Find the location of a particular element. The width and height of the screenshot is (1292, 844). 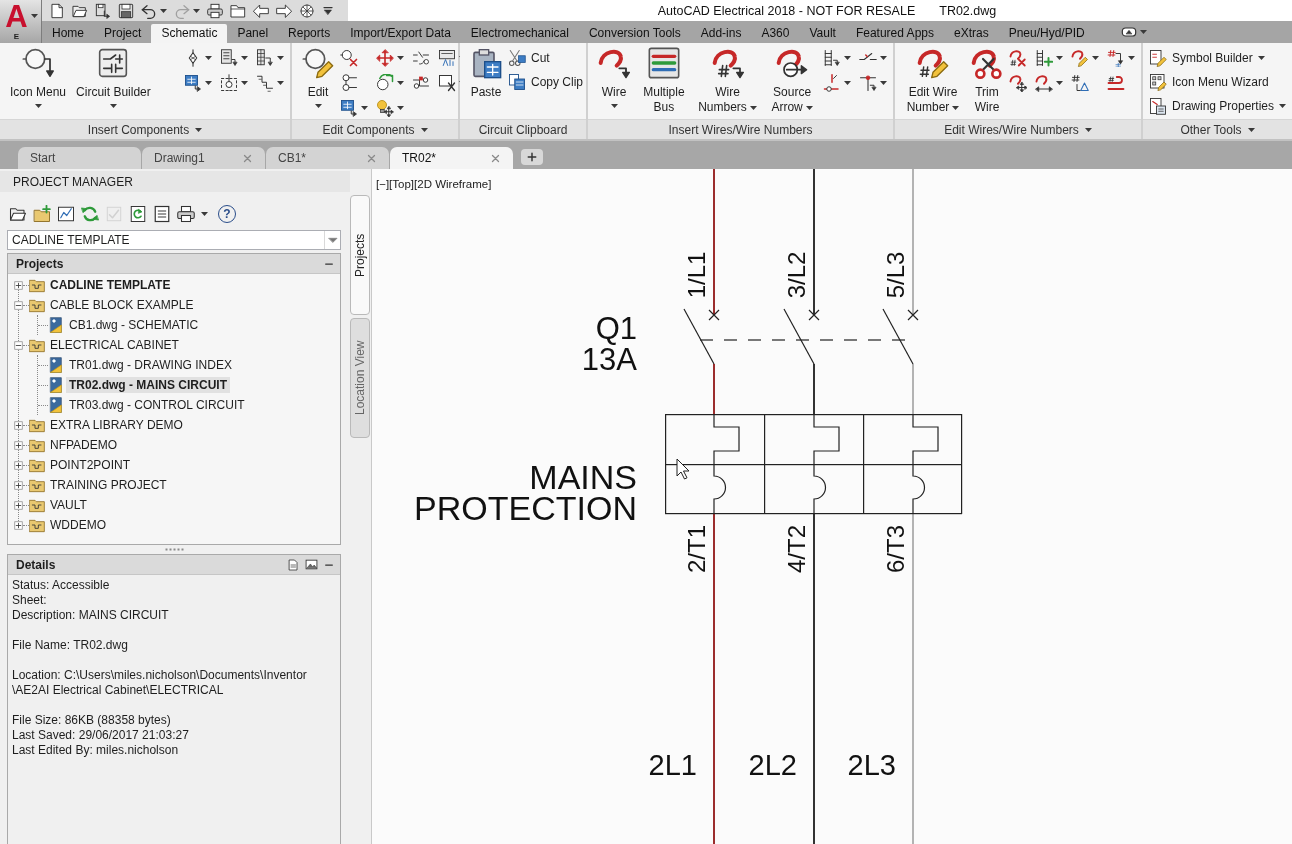

ribbon-button: Trim Wire is located at coordinates (987, 80).